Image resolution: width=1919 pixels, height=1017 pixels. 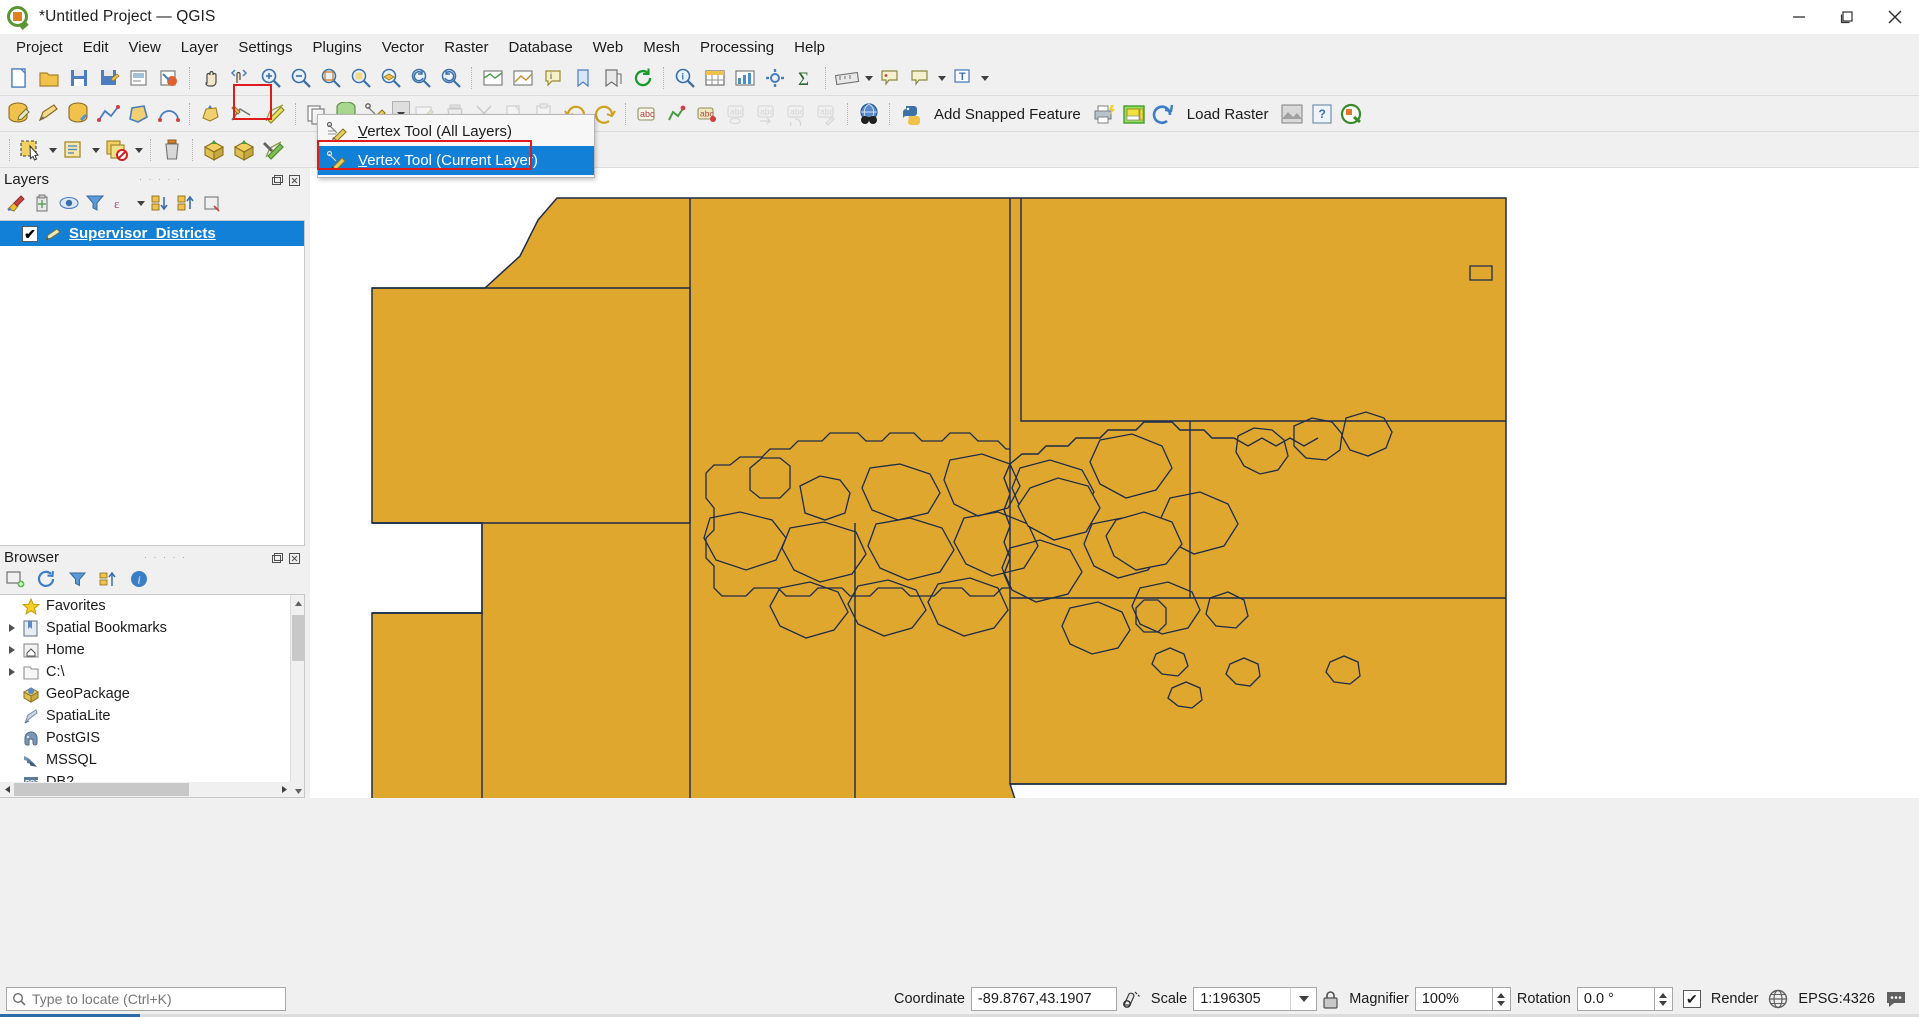 I want to click on measure-trash-icon, so click(x=172, y=150).